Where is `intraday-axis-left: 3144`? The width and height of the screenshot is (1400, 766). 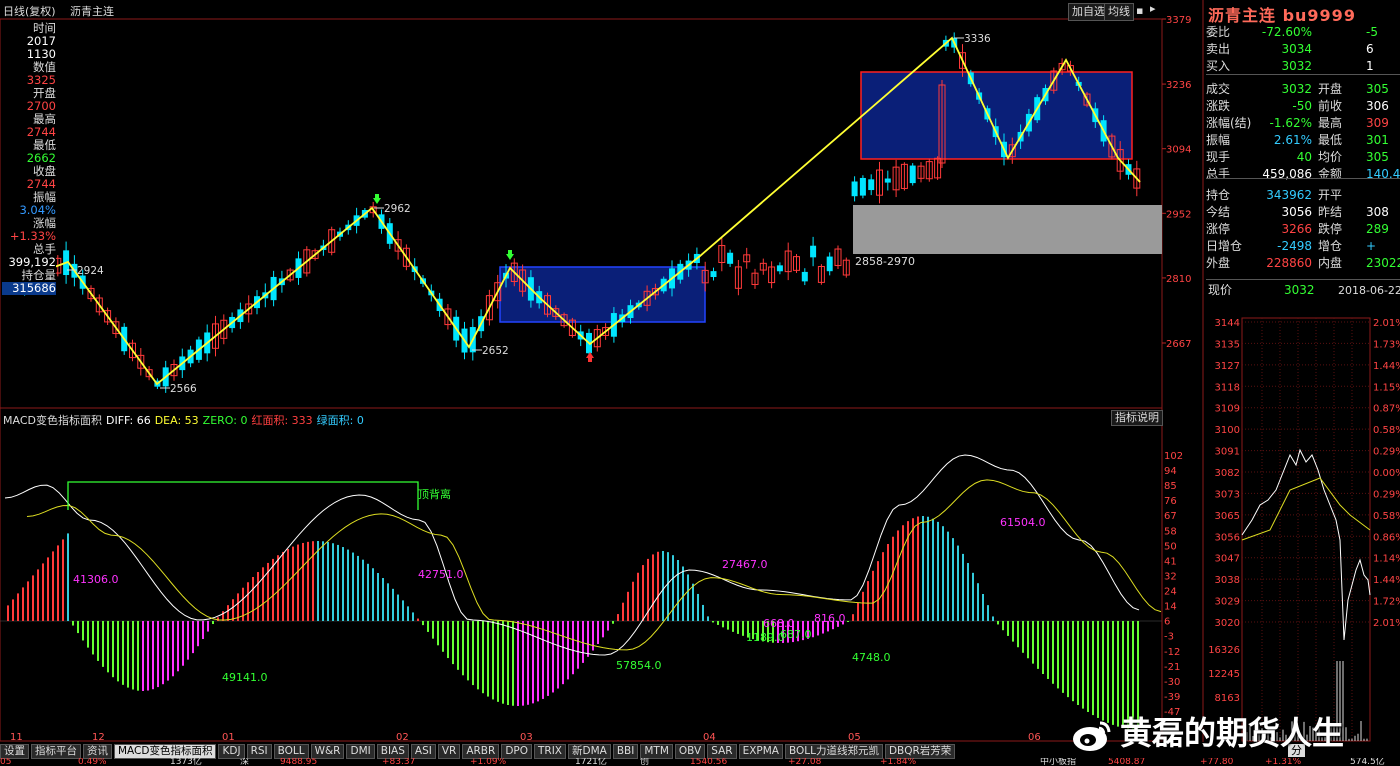 intraday-axis-left: 3144 is located at coordinates (1227, 323).